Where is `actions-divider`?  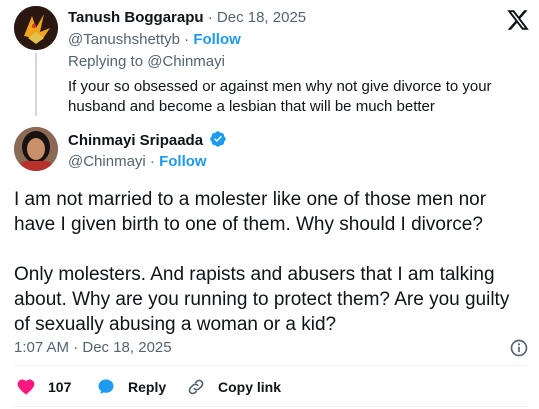 actions-divider is located at coordinates (271, 365).